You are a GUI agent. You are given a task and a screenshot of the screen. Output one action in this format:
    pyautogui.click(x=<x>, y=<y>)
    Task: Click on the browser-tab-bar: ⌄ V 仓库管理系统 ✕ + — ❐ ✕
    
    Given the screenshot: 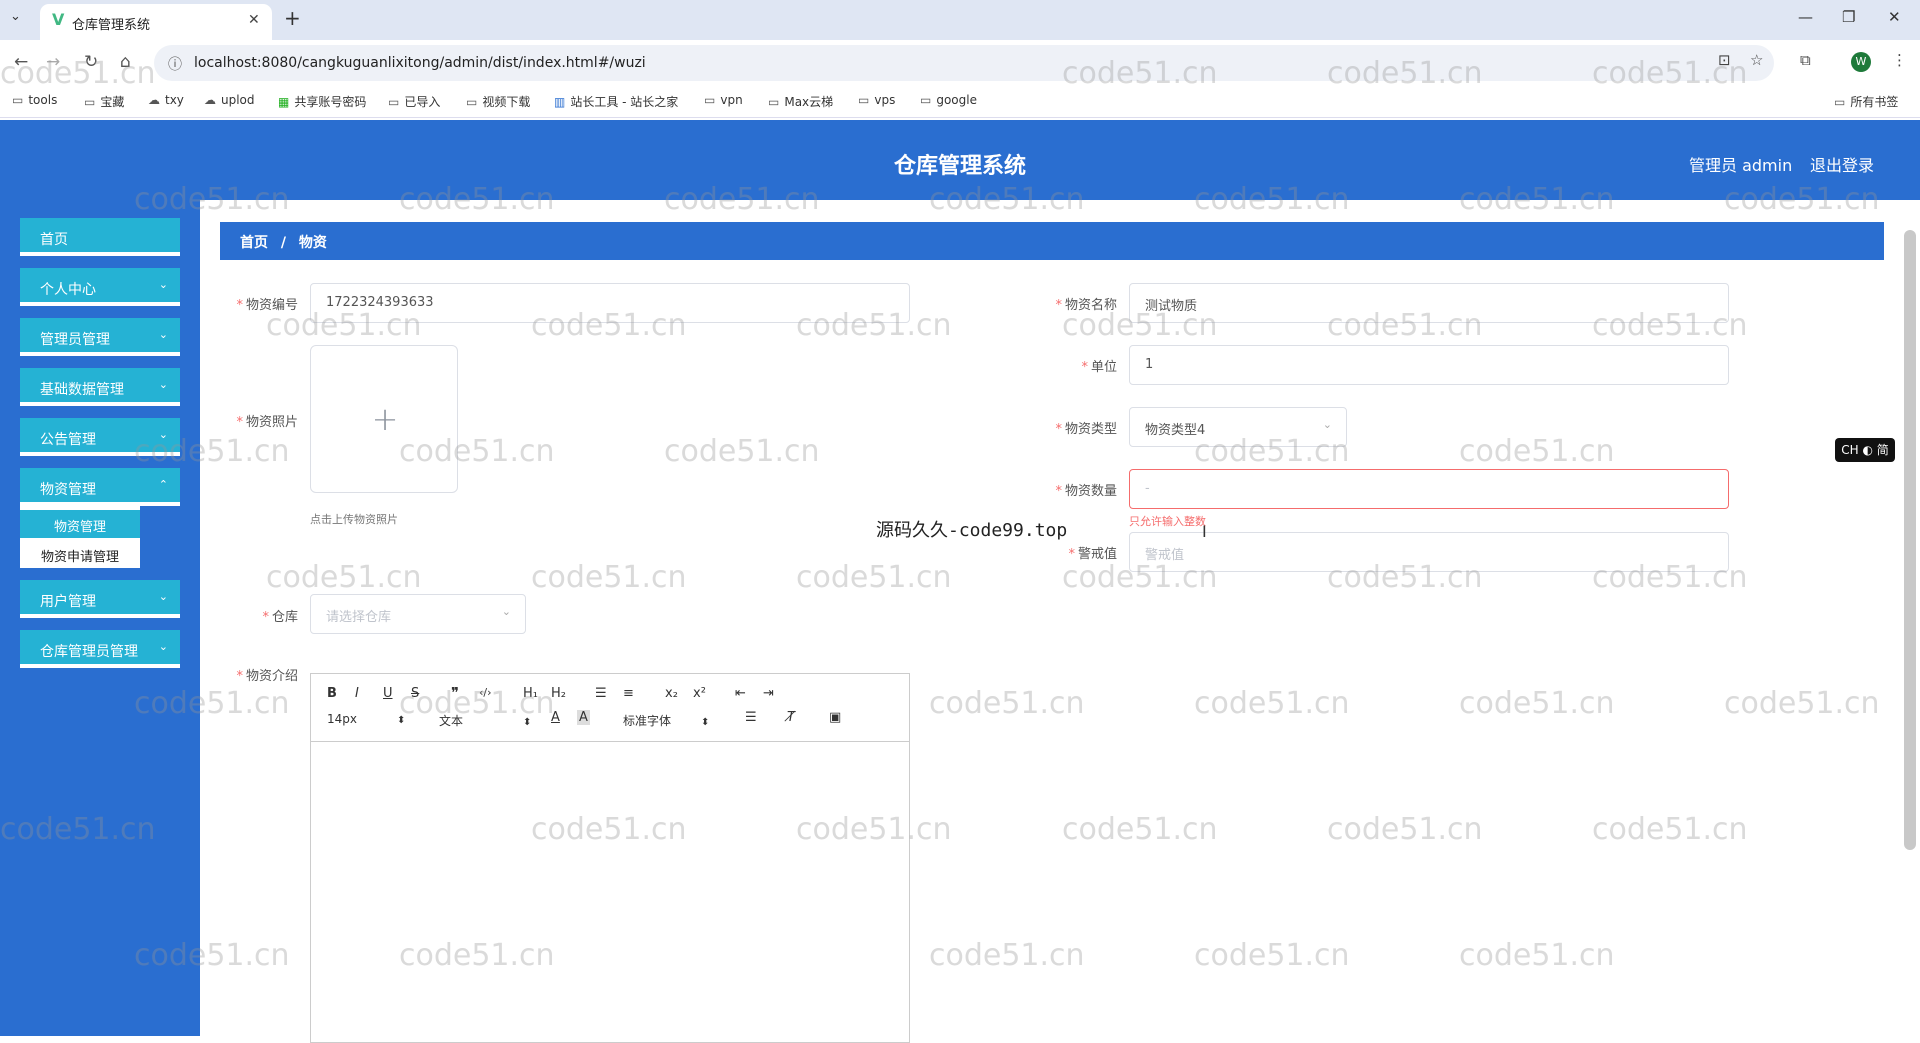 What is the action you would take?
    pyautogui.click(x=960, y=20)
    